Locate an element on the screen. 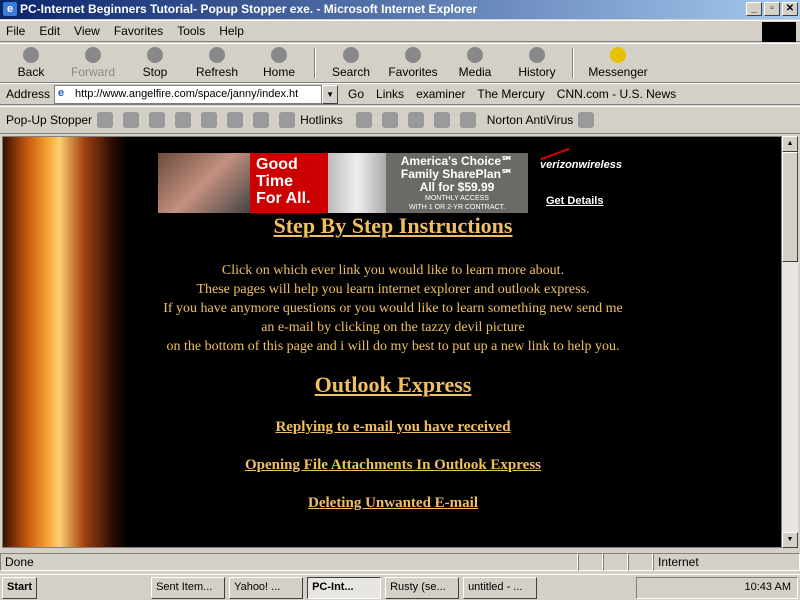 The width and height of the screenshot is (800, 600). norton-icon is located at coordinates (586, 120).